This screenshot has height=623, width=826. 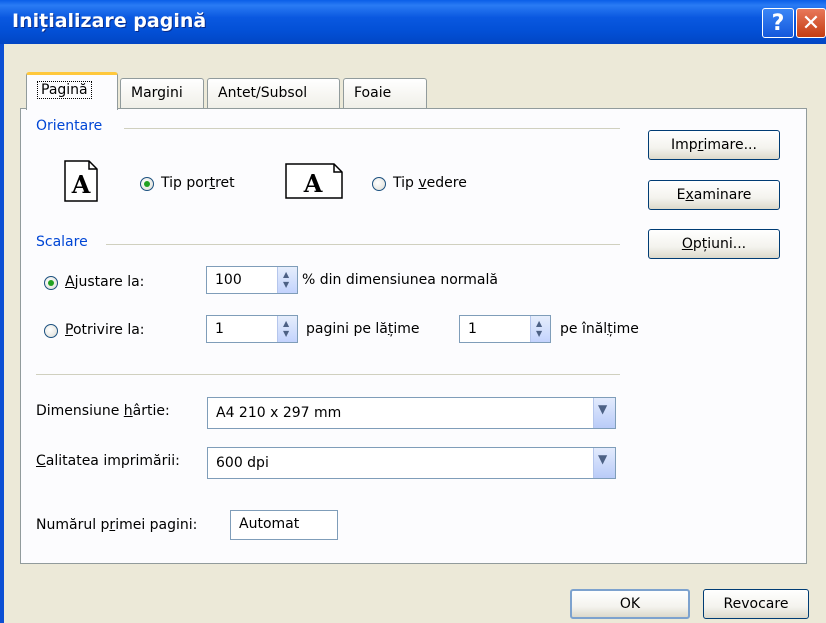 I want to click on help-button: ?, so click(x=778, y=23).